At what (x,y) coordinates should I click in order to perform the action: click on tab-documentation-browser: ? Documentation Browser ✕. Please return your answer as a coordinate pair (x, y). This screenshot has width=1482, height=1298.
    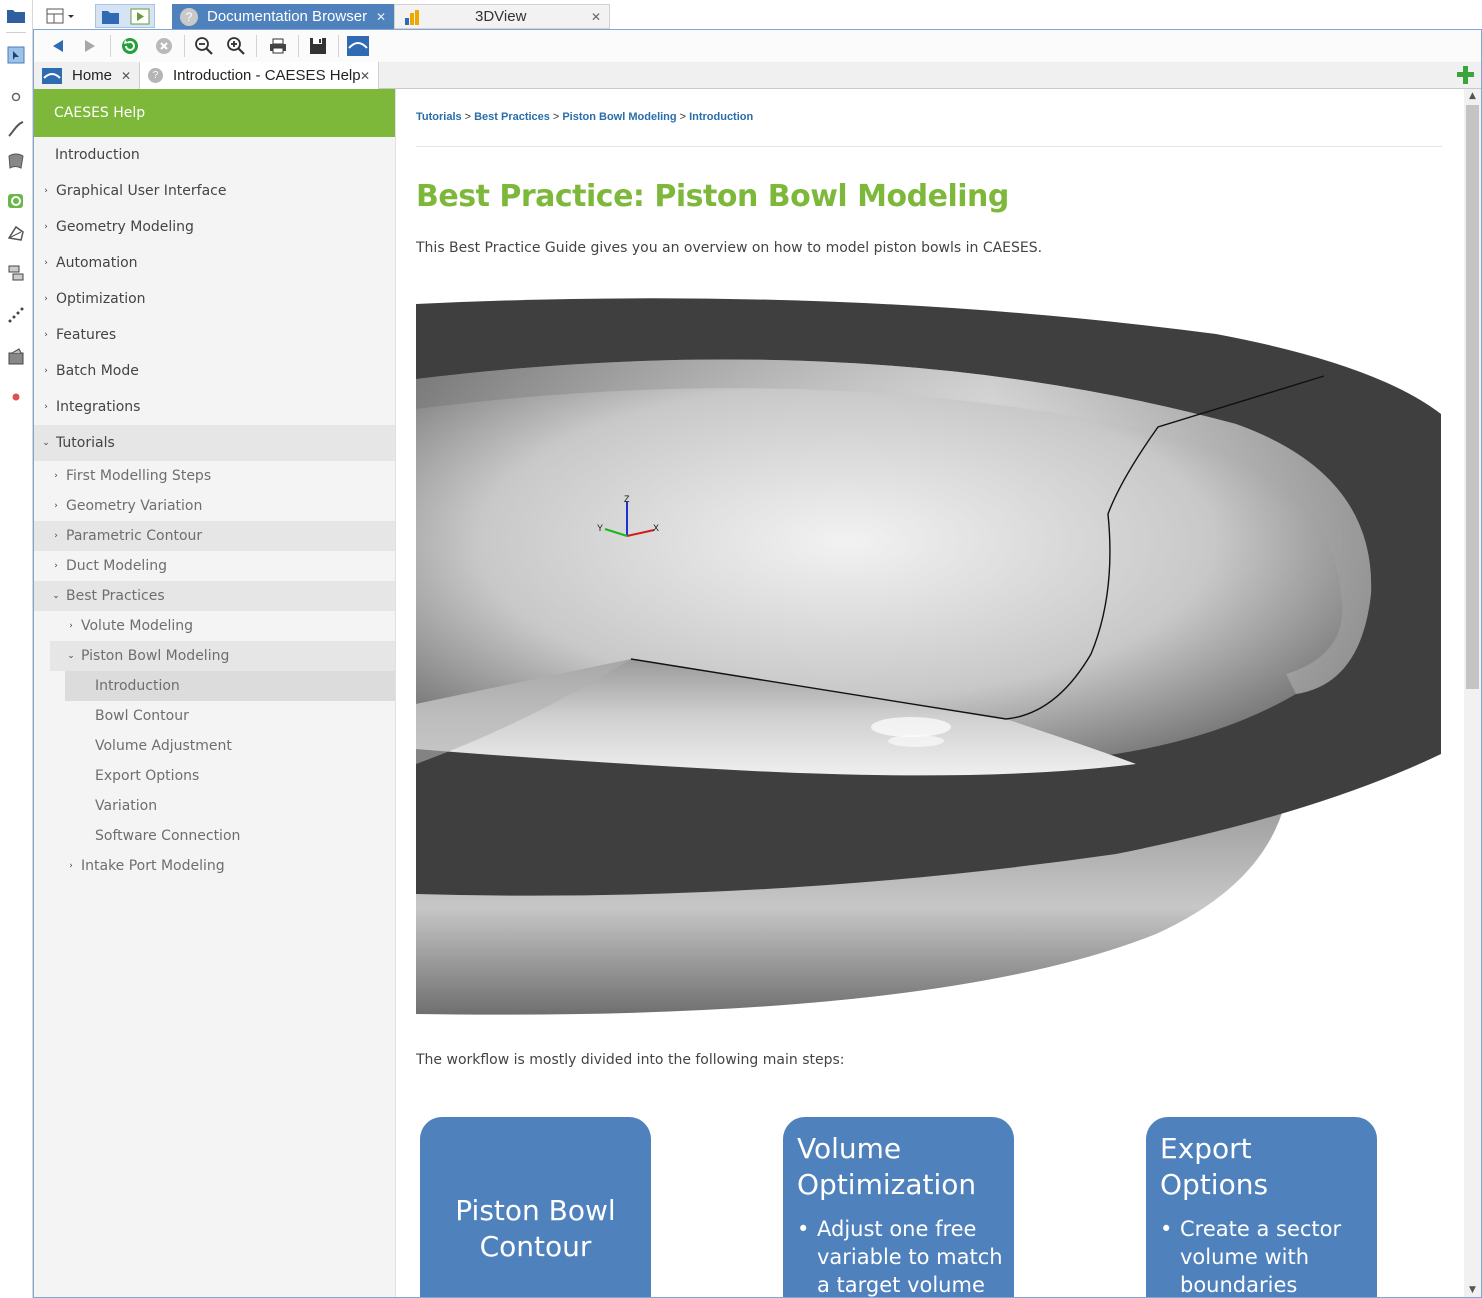
    Looking at the image, I should click on (283, 16).